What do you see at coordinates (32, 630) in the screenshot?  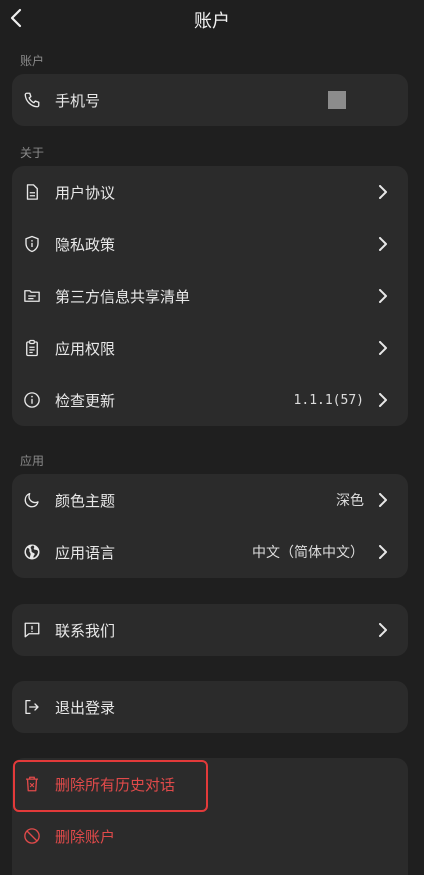 I see `chat-alert-icon` at bounding box center [32, 630].